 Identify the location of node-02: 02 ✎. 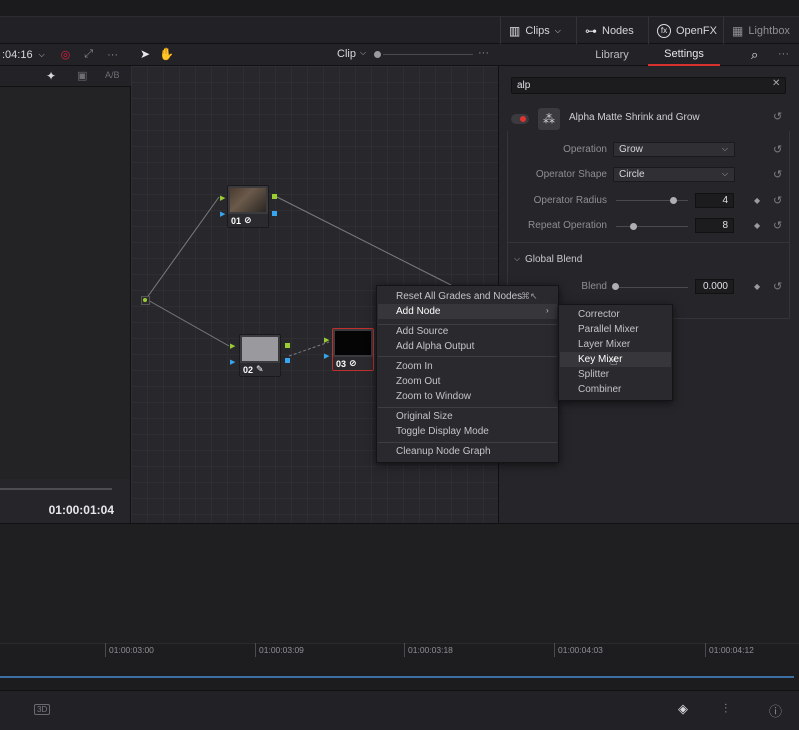
(260, 355).